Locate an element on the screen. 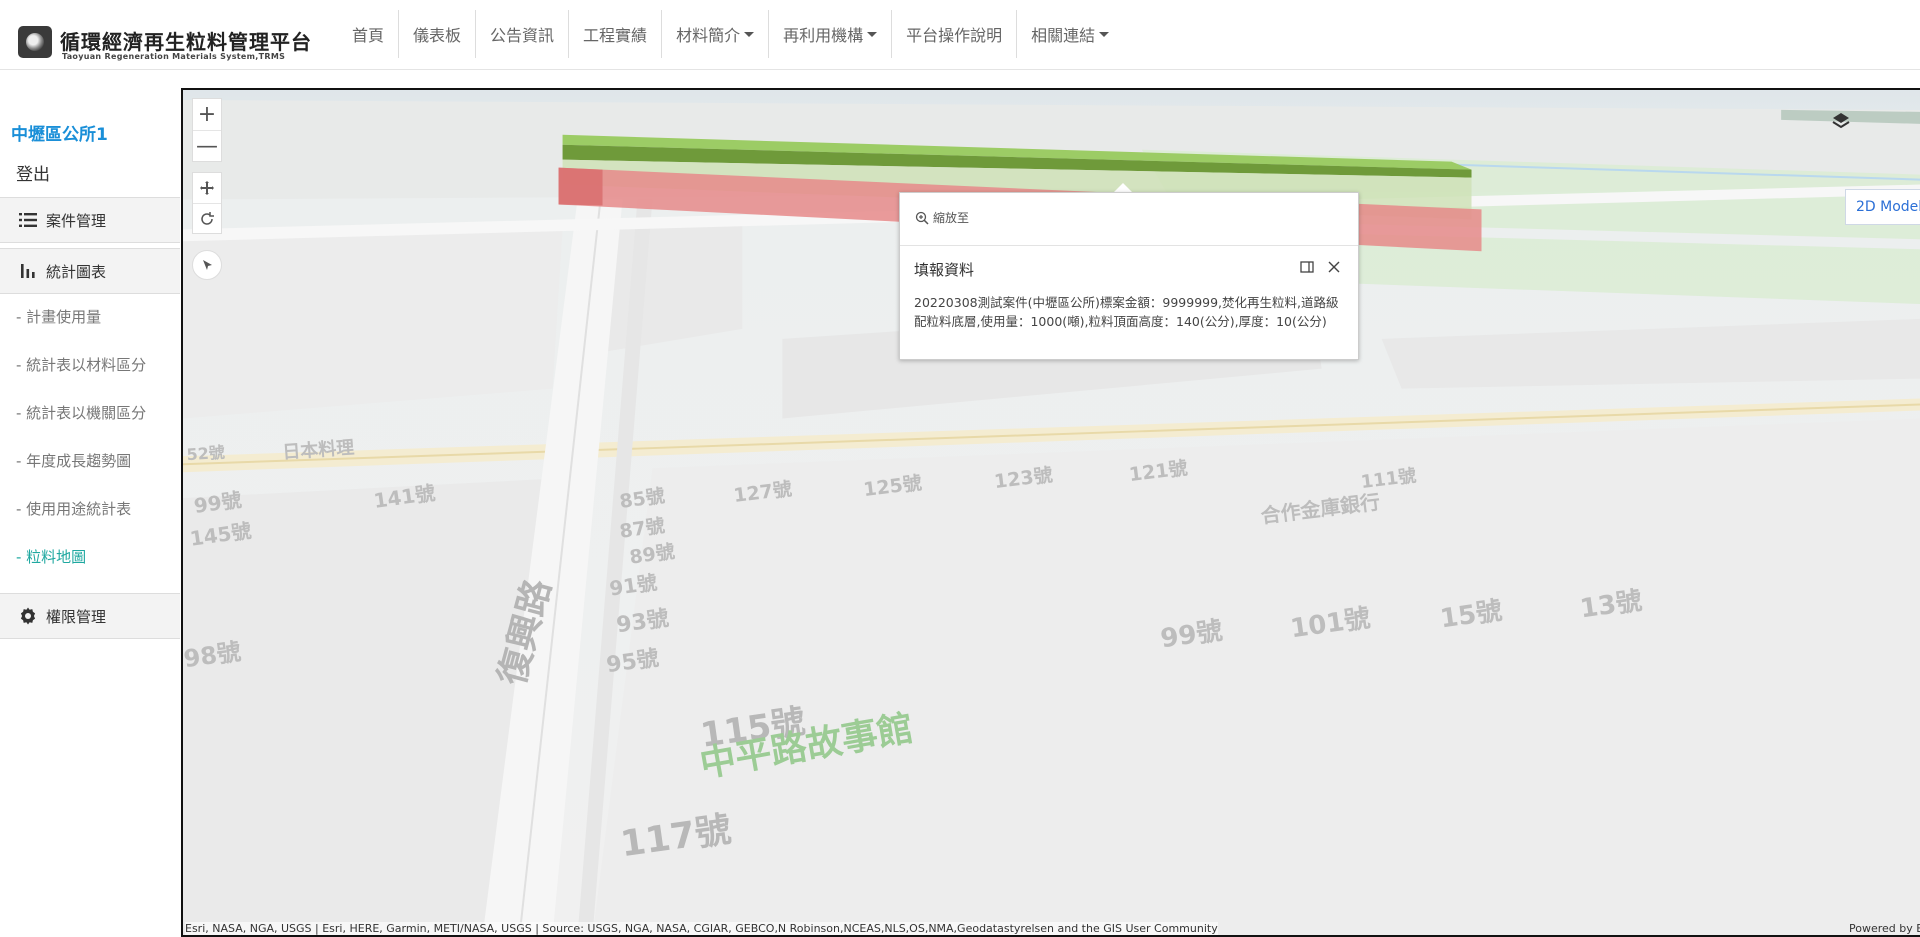 This screenshot has width=1920, height=937. nav-projects: 工程實績 is located at coordinates (614, 34).